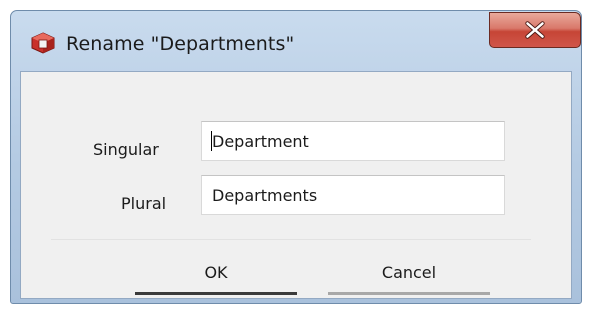 This screenshot has width=590, height=311. I want to click on cancel-button: Cancel, so click(409, 276).